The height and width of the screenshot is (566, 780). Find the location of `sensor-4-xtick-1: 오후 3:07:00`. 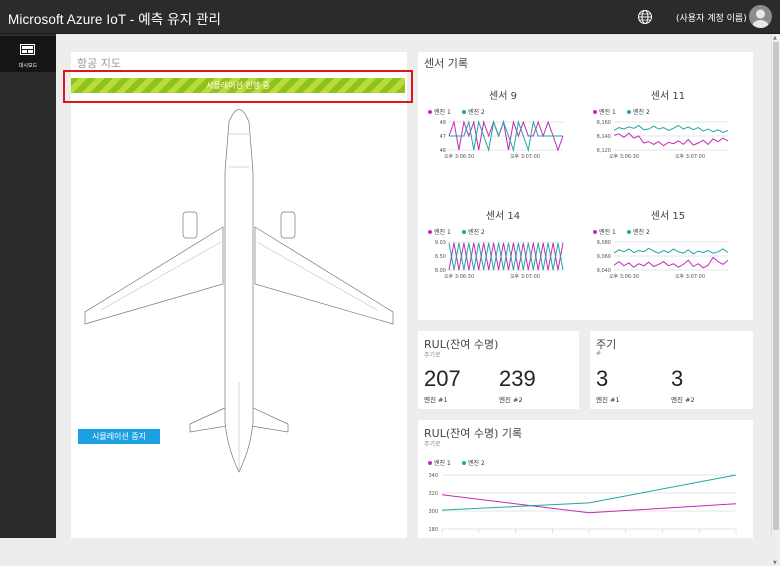

sensor-4-xtick-1: 오후 3:07:00 is located at coordinates (690, 277).